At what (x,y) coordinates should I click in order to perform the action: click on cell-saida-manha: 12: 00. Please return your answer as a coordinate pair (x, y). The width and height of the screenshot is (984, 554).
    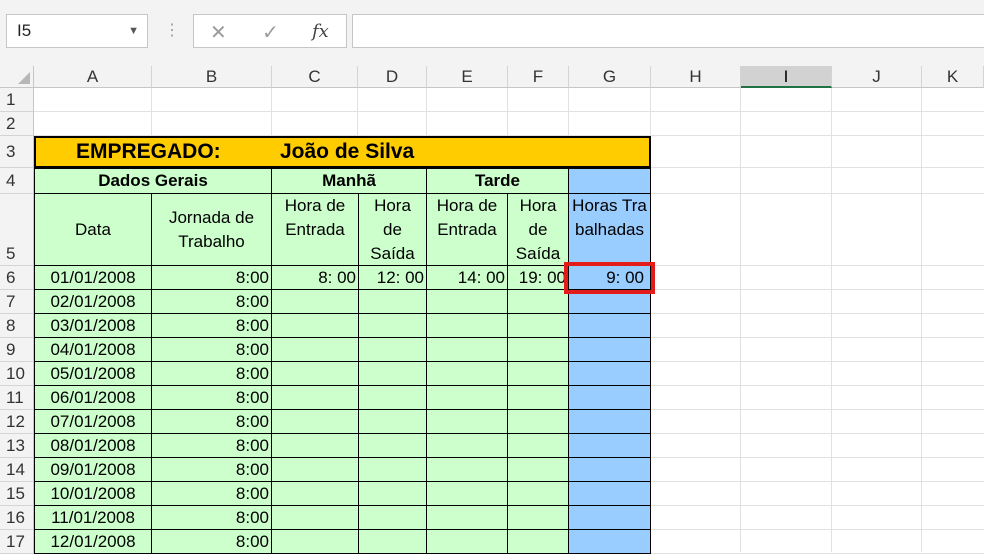
    Looking at the image, I should click on (392, 277).